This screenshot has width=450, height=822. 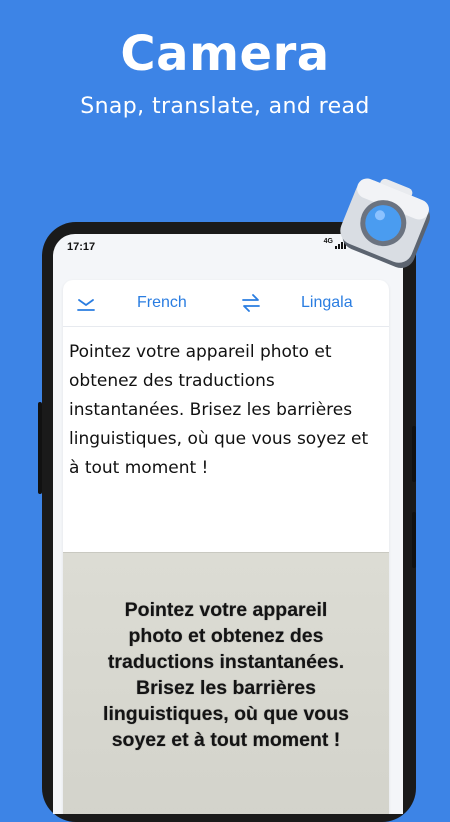 I want to click on photo-text-line: soyez et à tout moment !, so click(x=226, y=740).